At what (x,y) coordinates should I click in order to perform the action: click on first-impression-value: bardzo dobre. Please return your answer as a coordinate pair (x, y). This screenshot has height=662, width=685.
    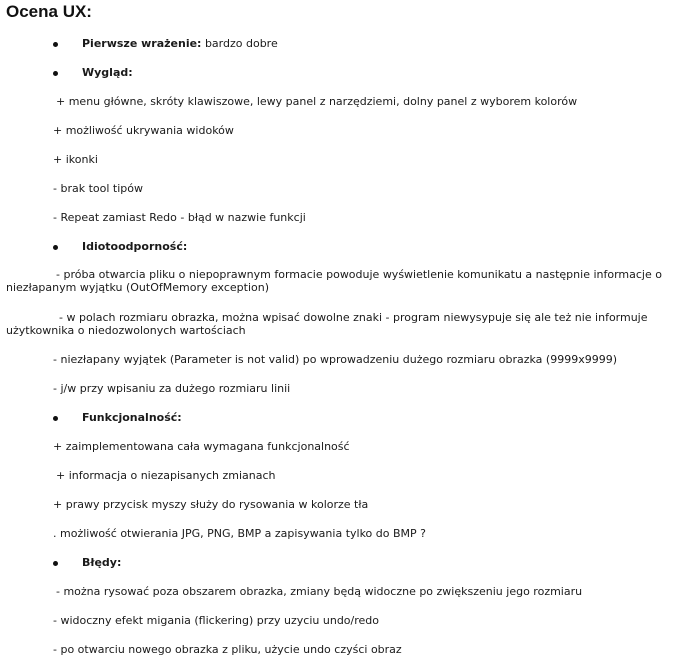
    Looking at the image, I should click on (239, 43).